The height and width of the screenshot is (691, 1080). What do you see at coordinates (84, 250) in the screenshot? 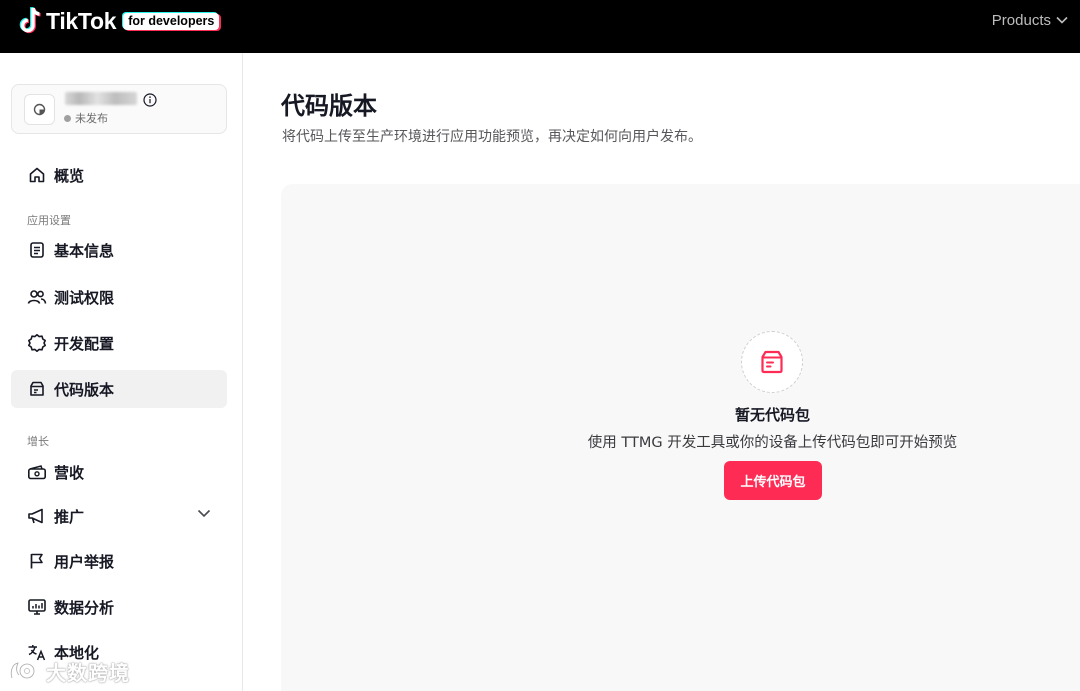
I see `sidebar-item-label: 基本信息` at bounding box center [84, 250].